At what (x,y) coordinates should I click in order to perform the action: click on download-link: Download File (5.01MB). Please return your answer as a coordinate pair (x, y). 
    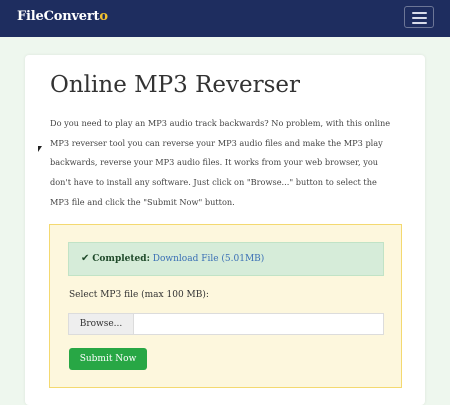
    Looking at the image, I should click on (209, 259).